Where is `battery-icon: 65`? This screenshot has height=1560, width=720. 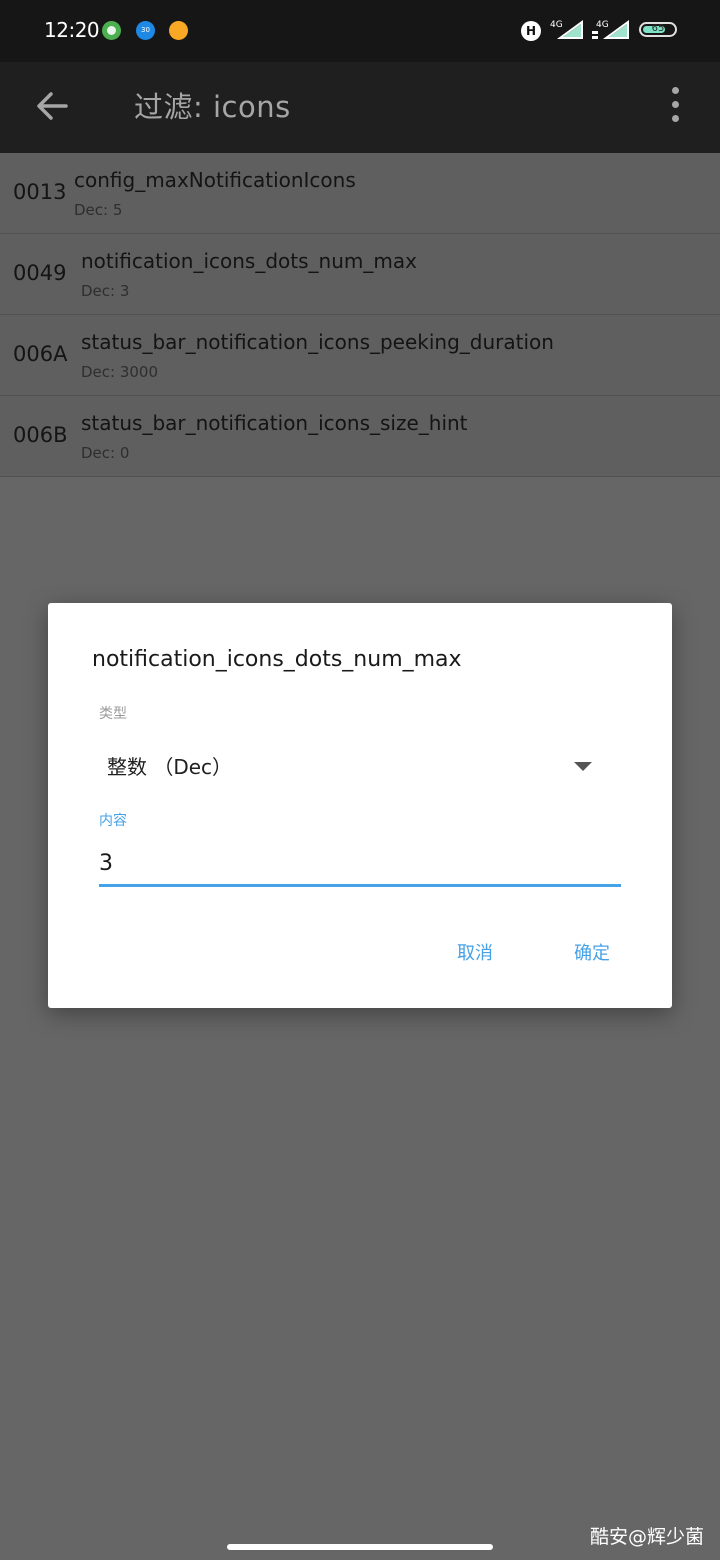
battery-icon: 65 is located at coordinates (658, 29).